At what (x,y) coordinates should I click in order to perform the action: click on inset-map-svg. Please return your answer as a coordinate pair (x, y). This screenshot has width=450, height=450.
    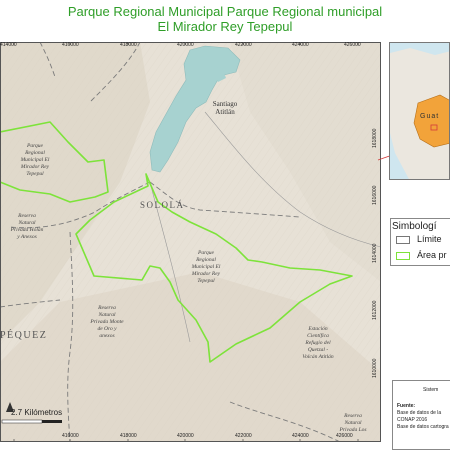
    Looking at the image, I should click on (419, 111).